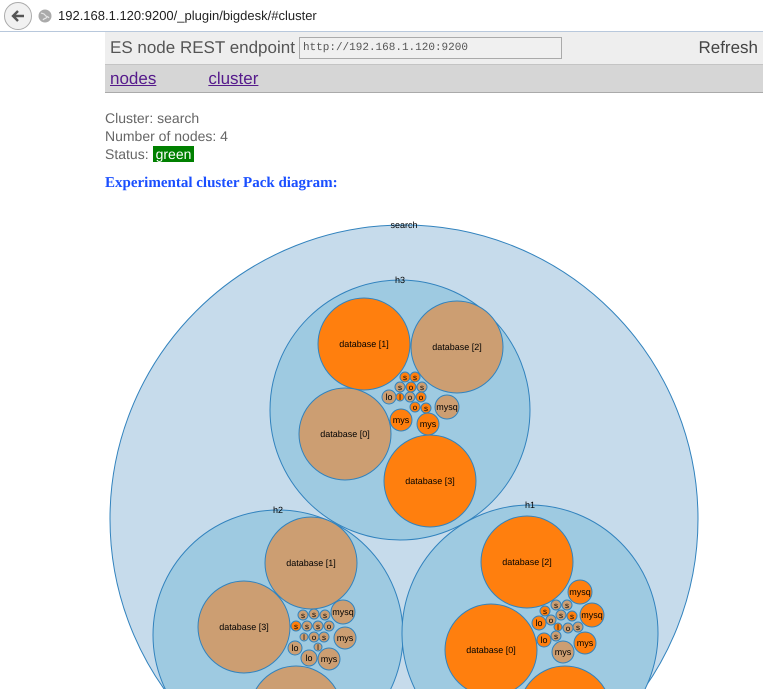 Image resolution: width=763 pixels, height=689 pixels. I want to click on diagram-title: Experimental cluster Pack diagram:, so click(222, 183).